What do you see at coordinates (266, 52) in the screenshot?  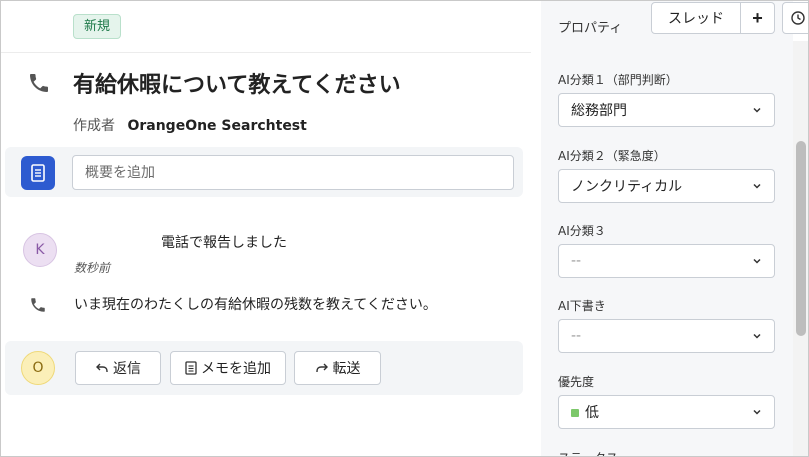 I see `header-divider` at bounding box center [266, 52].